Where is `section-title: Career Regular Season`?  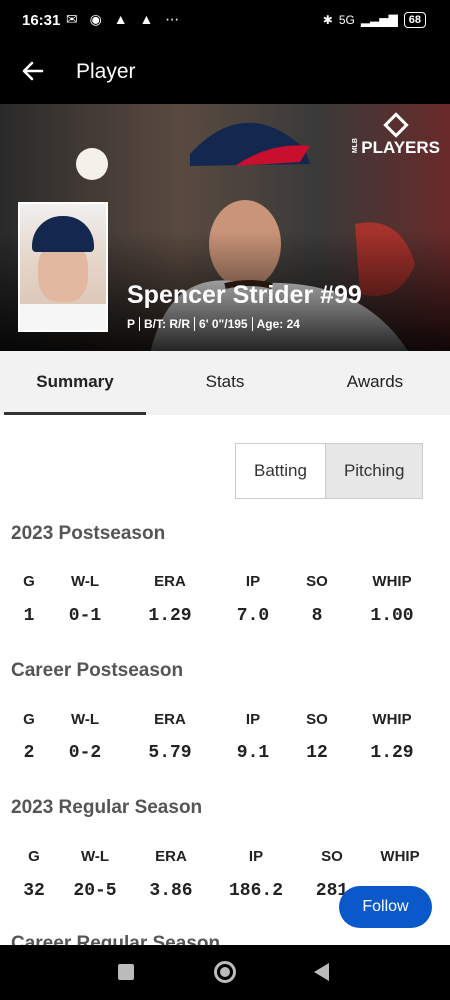 section-title: Career Regular Season is located at coordinates (116, 939).